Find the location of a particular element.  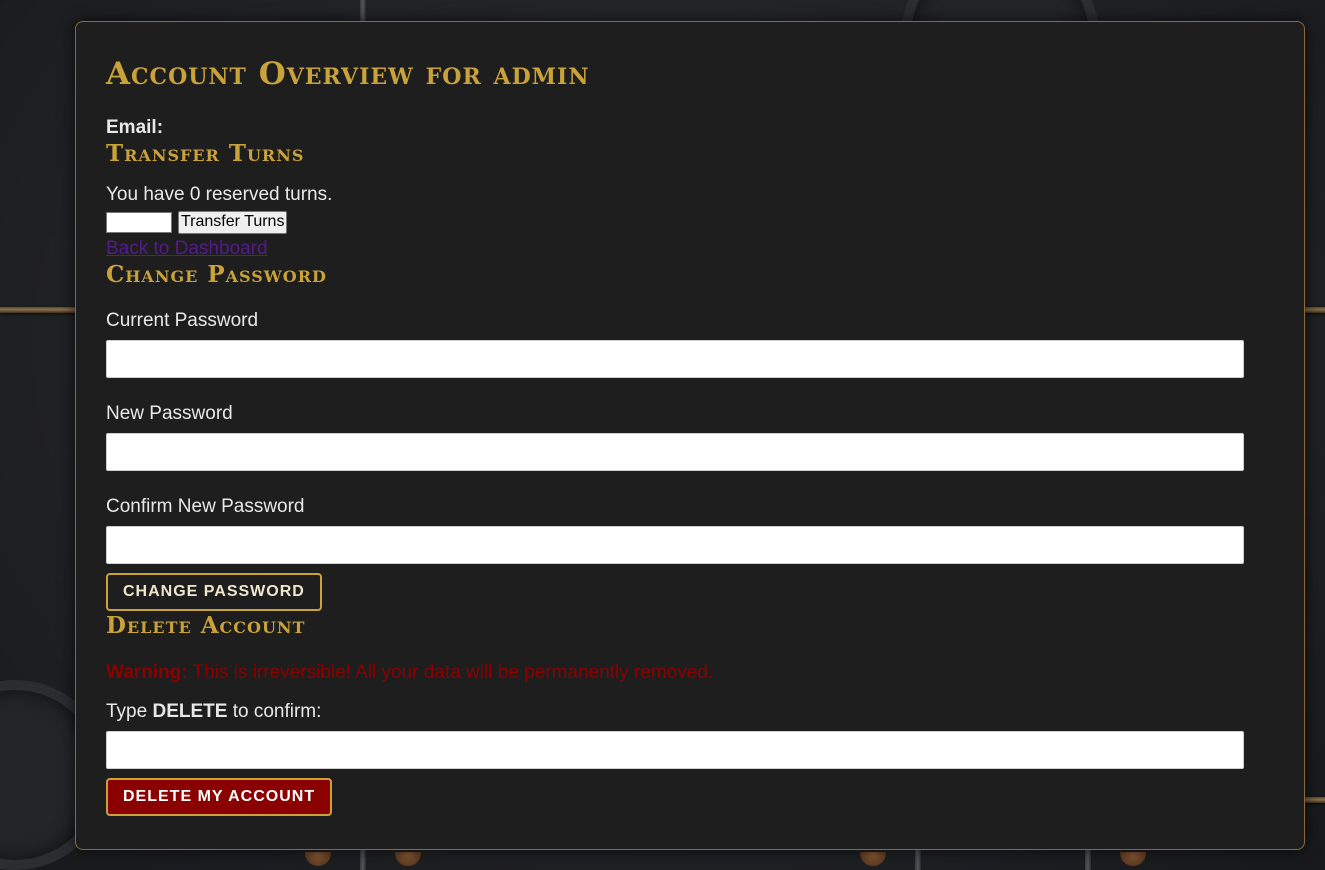

change-password-button: Change Password is located at coordinates (214, 592).